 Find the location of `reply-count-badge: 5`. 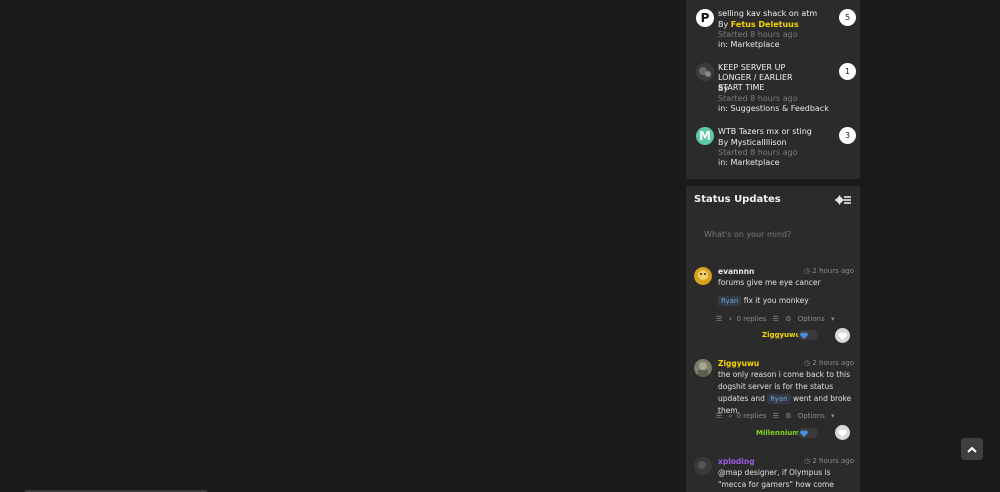

reply-count-badge: 5 is located at coordinates (847, 17).